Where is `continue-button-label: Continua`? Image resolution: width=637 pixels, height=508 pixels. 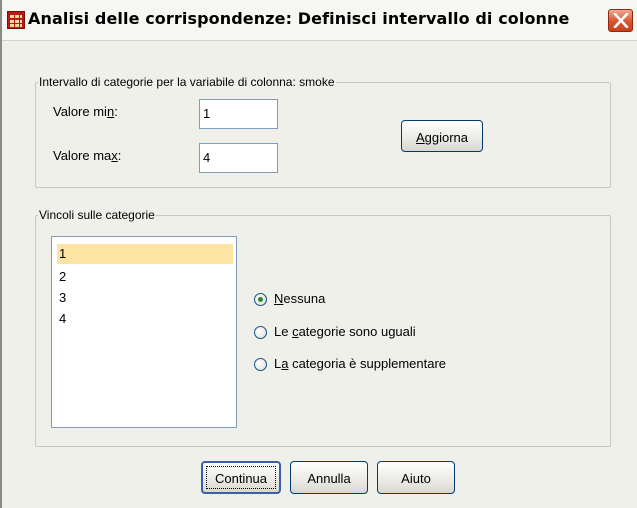
continue-button-label: Continua is located at coordinates (241, 478).